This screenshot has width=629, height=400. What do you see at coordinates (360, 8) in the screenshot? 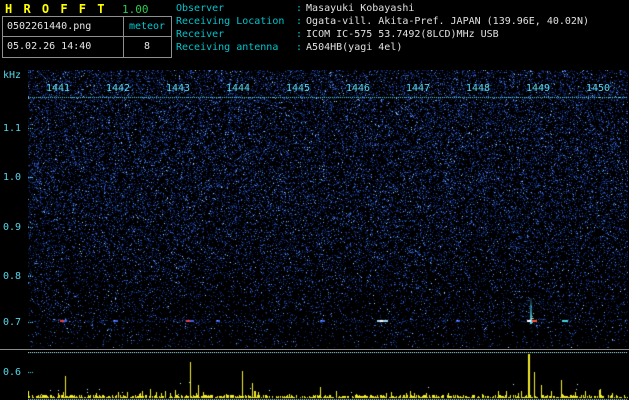
I see `observer-value: Masayuki Kobayashi` at bounding box center [360, 8].